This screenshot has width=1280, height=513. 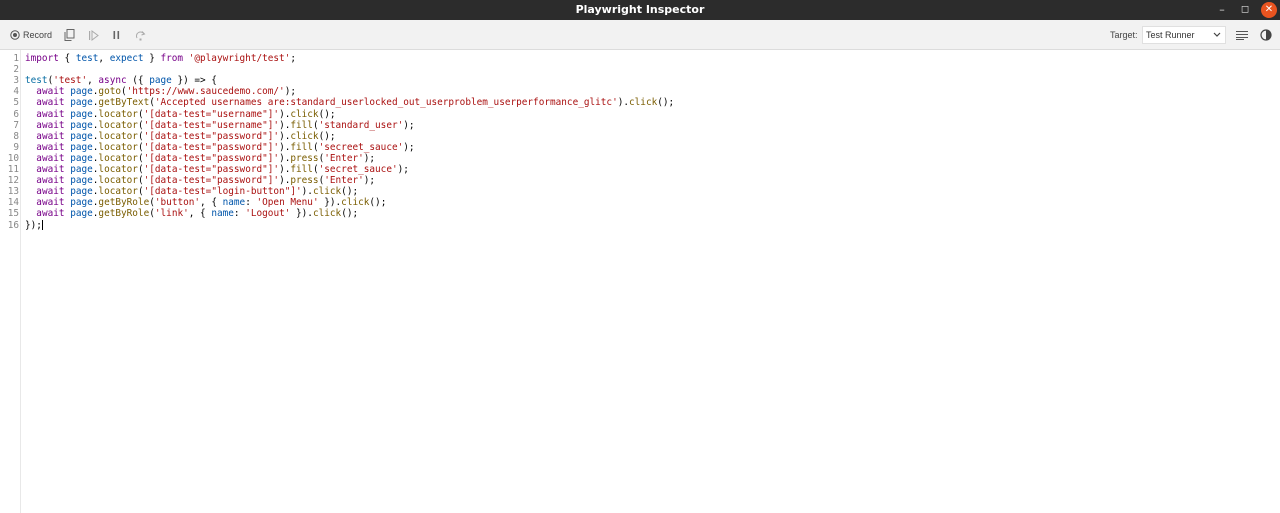 What do you see at coordinates (13, 158) in the screenshot?
I see `line-number: 10` at bounding box center [13, 158].